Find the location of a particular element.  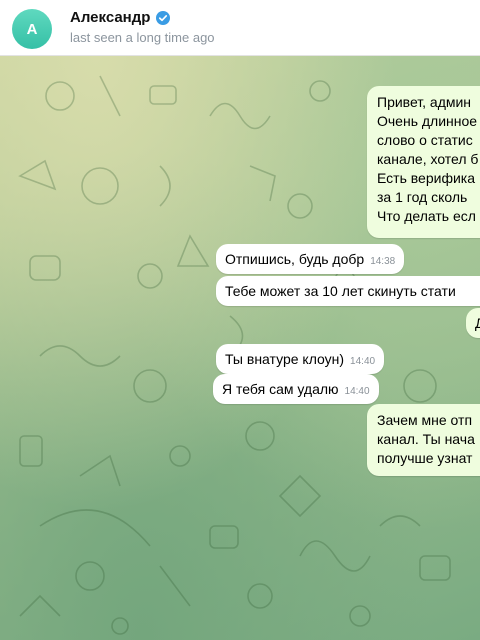

avatar: A is located at coordinates (32, 29).